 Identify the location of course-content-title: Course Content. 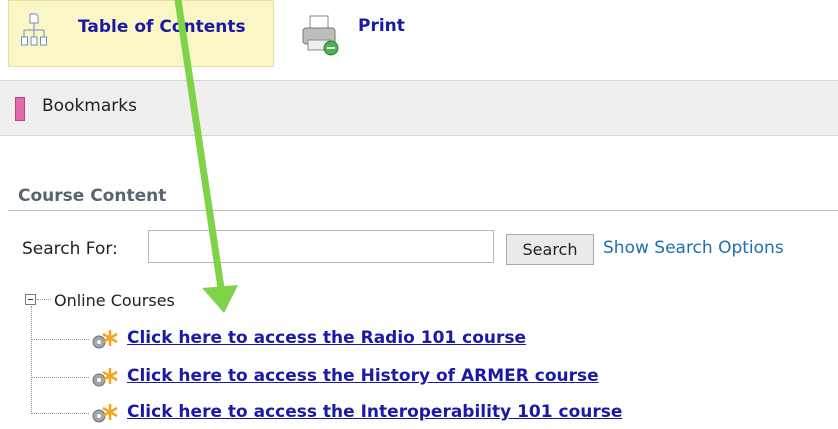
(92, 196).